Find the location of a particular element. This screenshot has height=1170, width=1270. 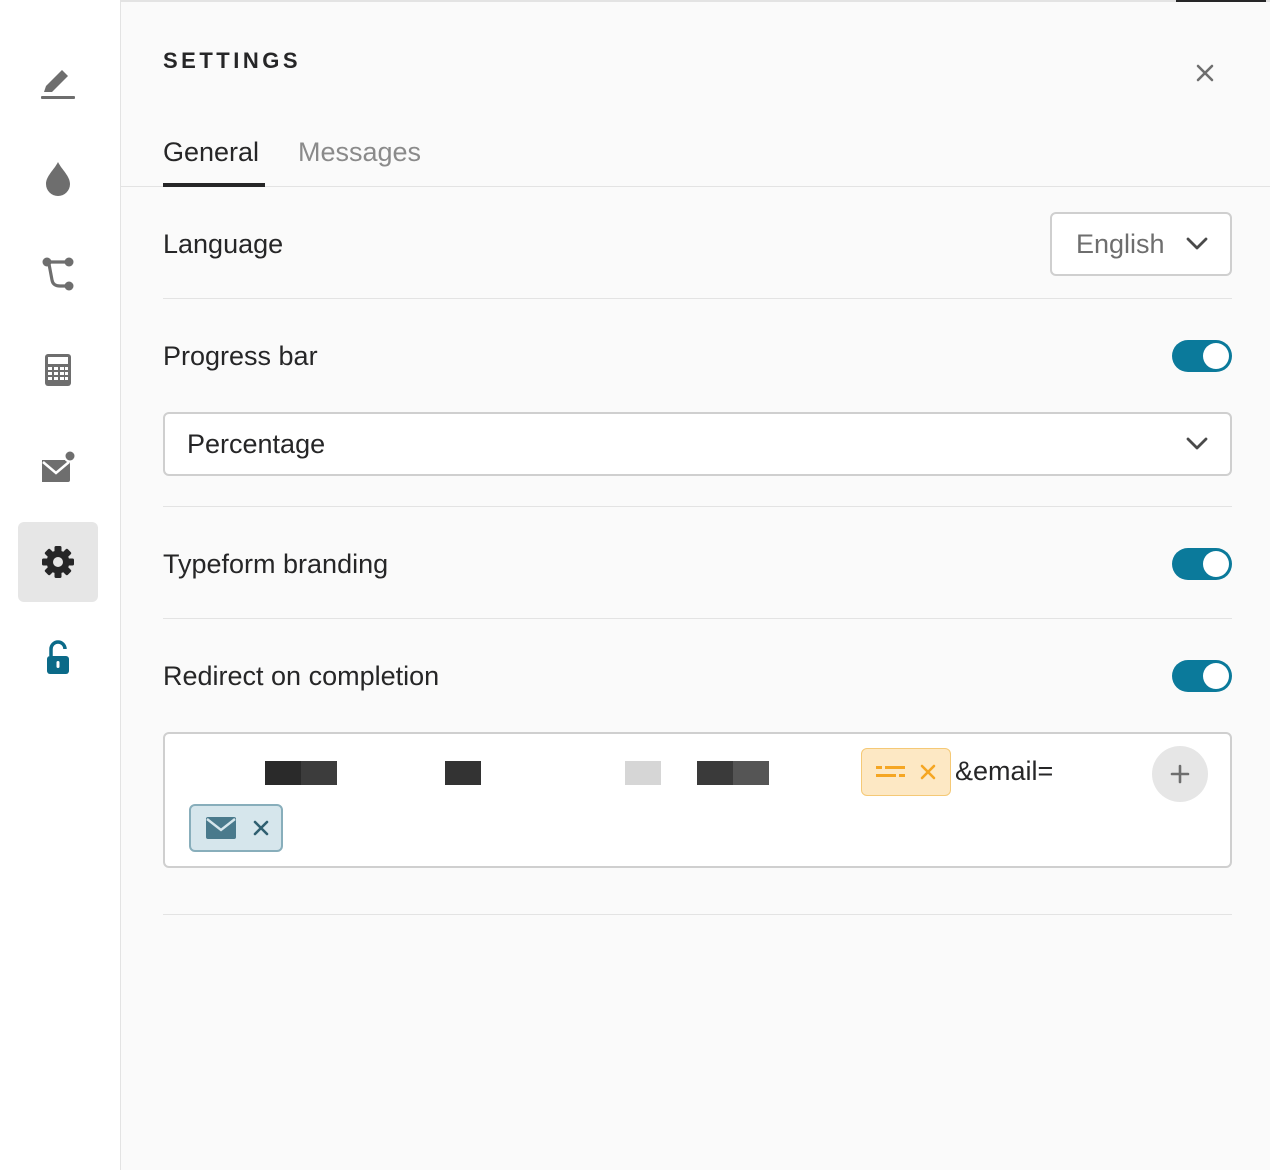

pen-icon is located at coordinates (58, 84).